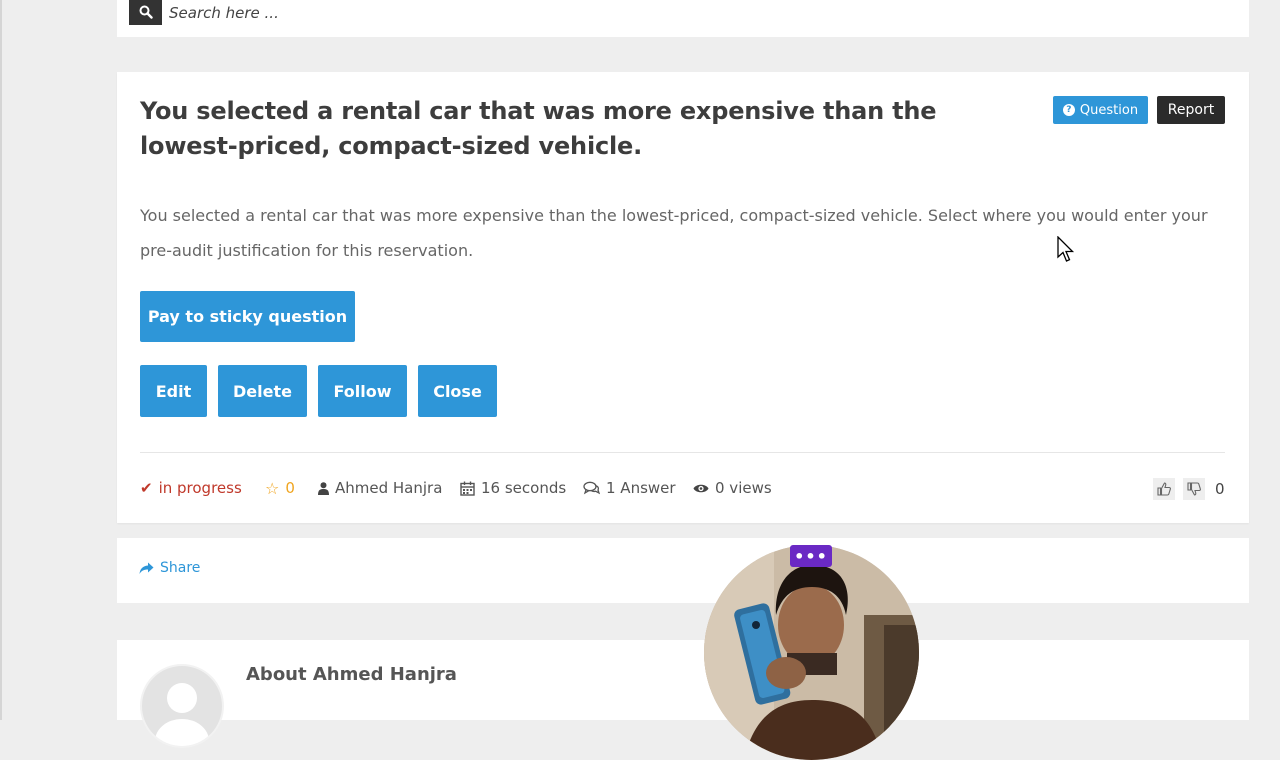 The width and height of the screenshot is (1280, 760). Describe the element at coordinates (524, 488) in the screenshot. I see `time-label: 16 seconds` at that location.